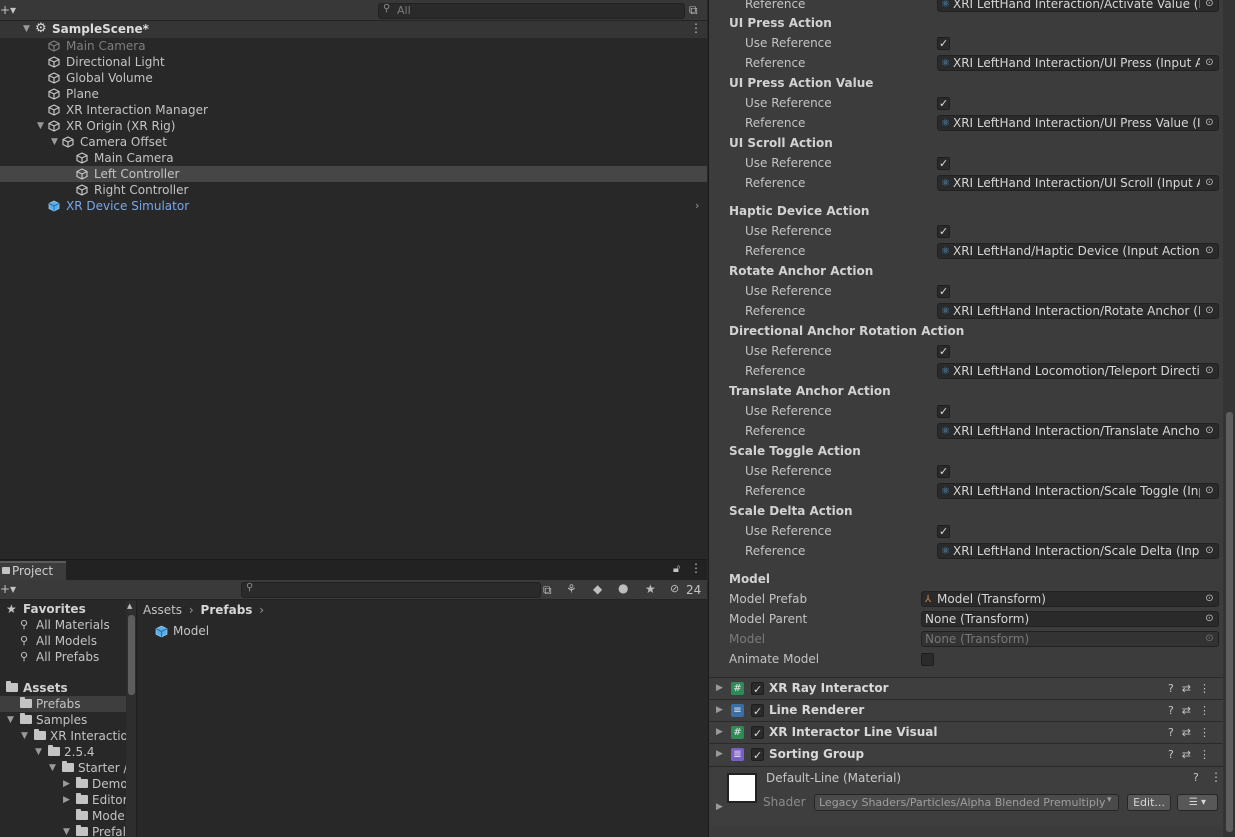 This screenshot has height=837, width=1235. I want to click on assets-folder: Assets, so click(63, 688).